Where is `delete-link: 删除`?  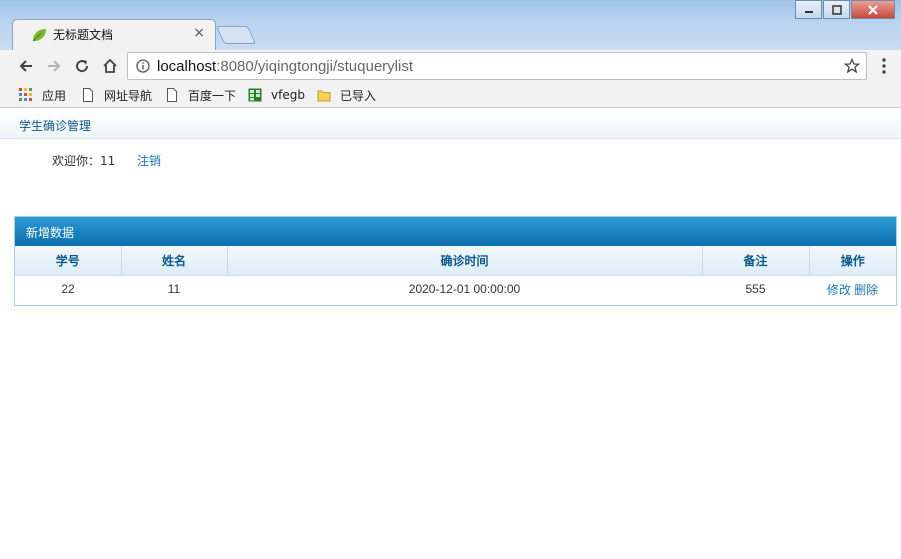 delete-link: 删除 is located at coordinates (866, 290).